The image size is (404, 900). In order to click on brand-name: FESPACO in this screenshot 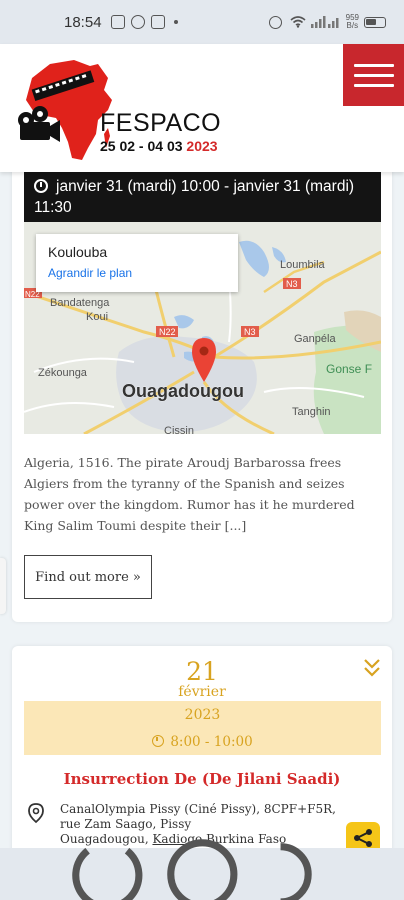, I will do `click(161, 123)`.